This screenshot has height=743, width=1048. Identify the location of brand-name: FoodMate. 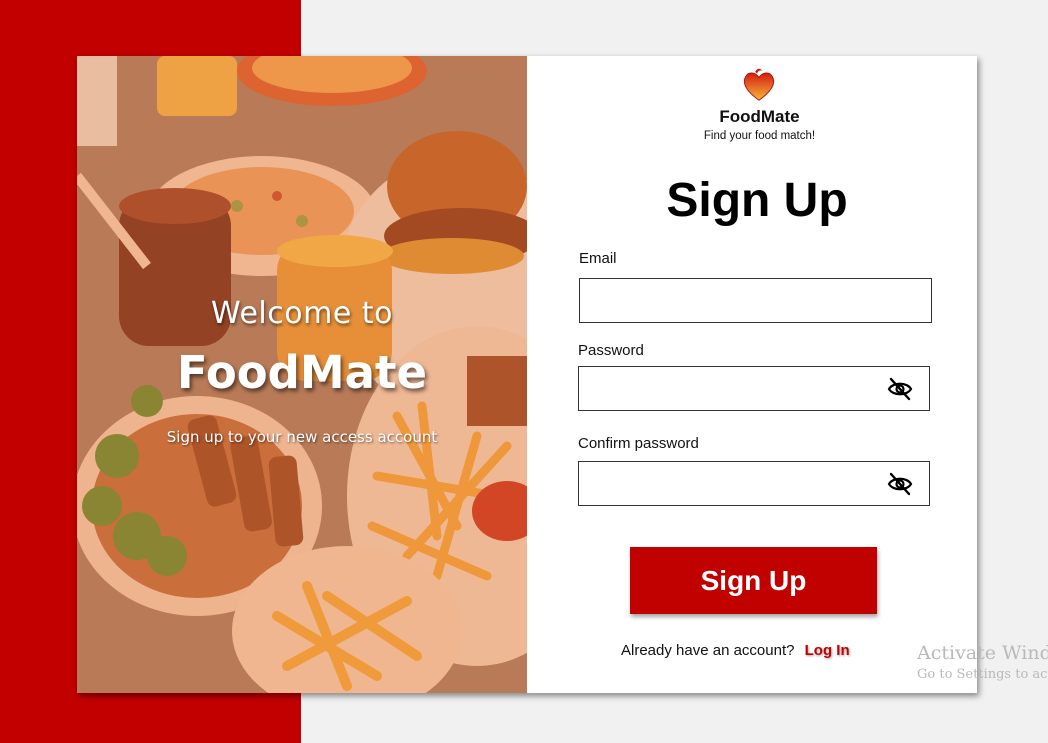
(759, 116).